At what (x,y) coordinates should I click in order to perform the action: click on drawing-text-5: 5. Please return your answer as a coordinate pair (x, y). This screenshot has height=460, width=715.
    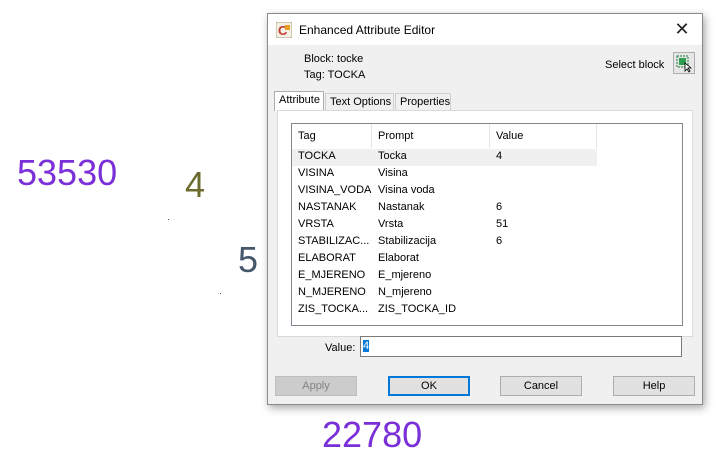
    Looking at the image, I should click on (248, 259).